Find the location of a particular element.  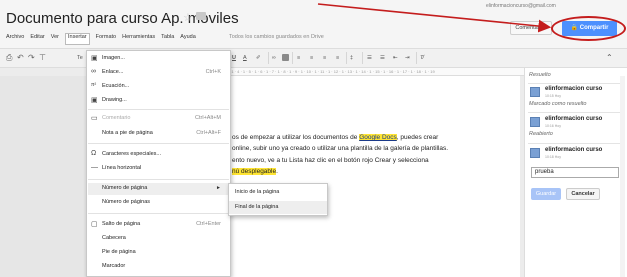

menu-item-link: ∞ Enlace... Ctrl+K is located at coordinates (158, 73).